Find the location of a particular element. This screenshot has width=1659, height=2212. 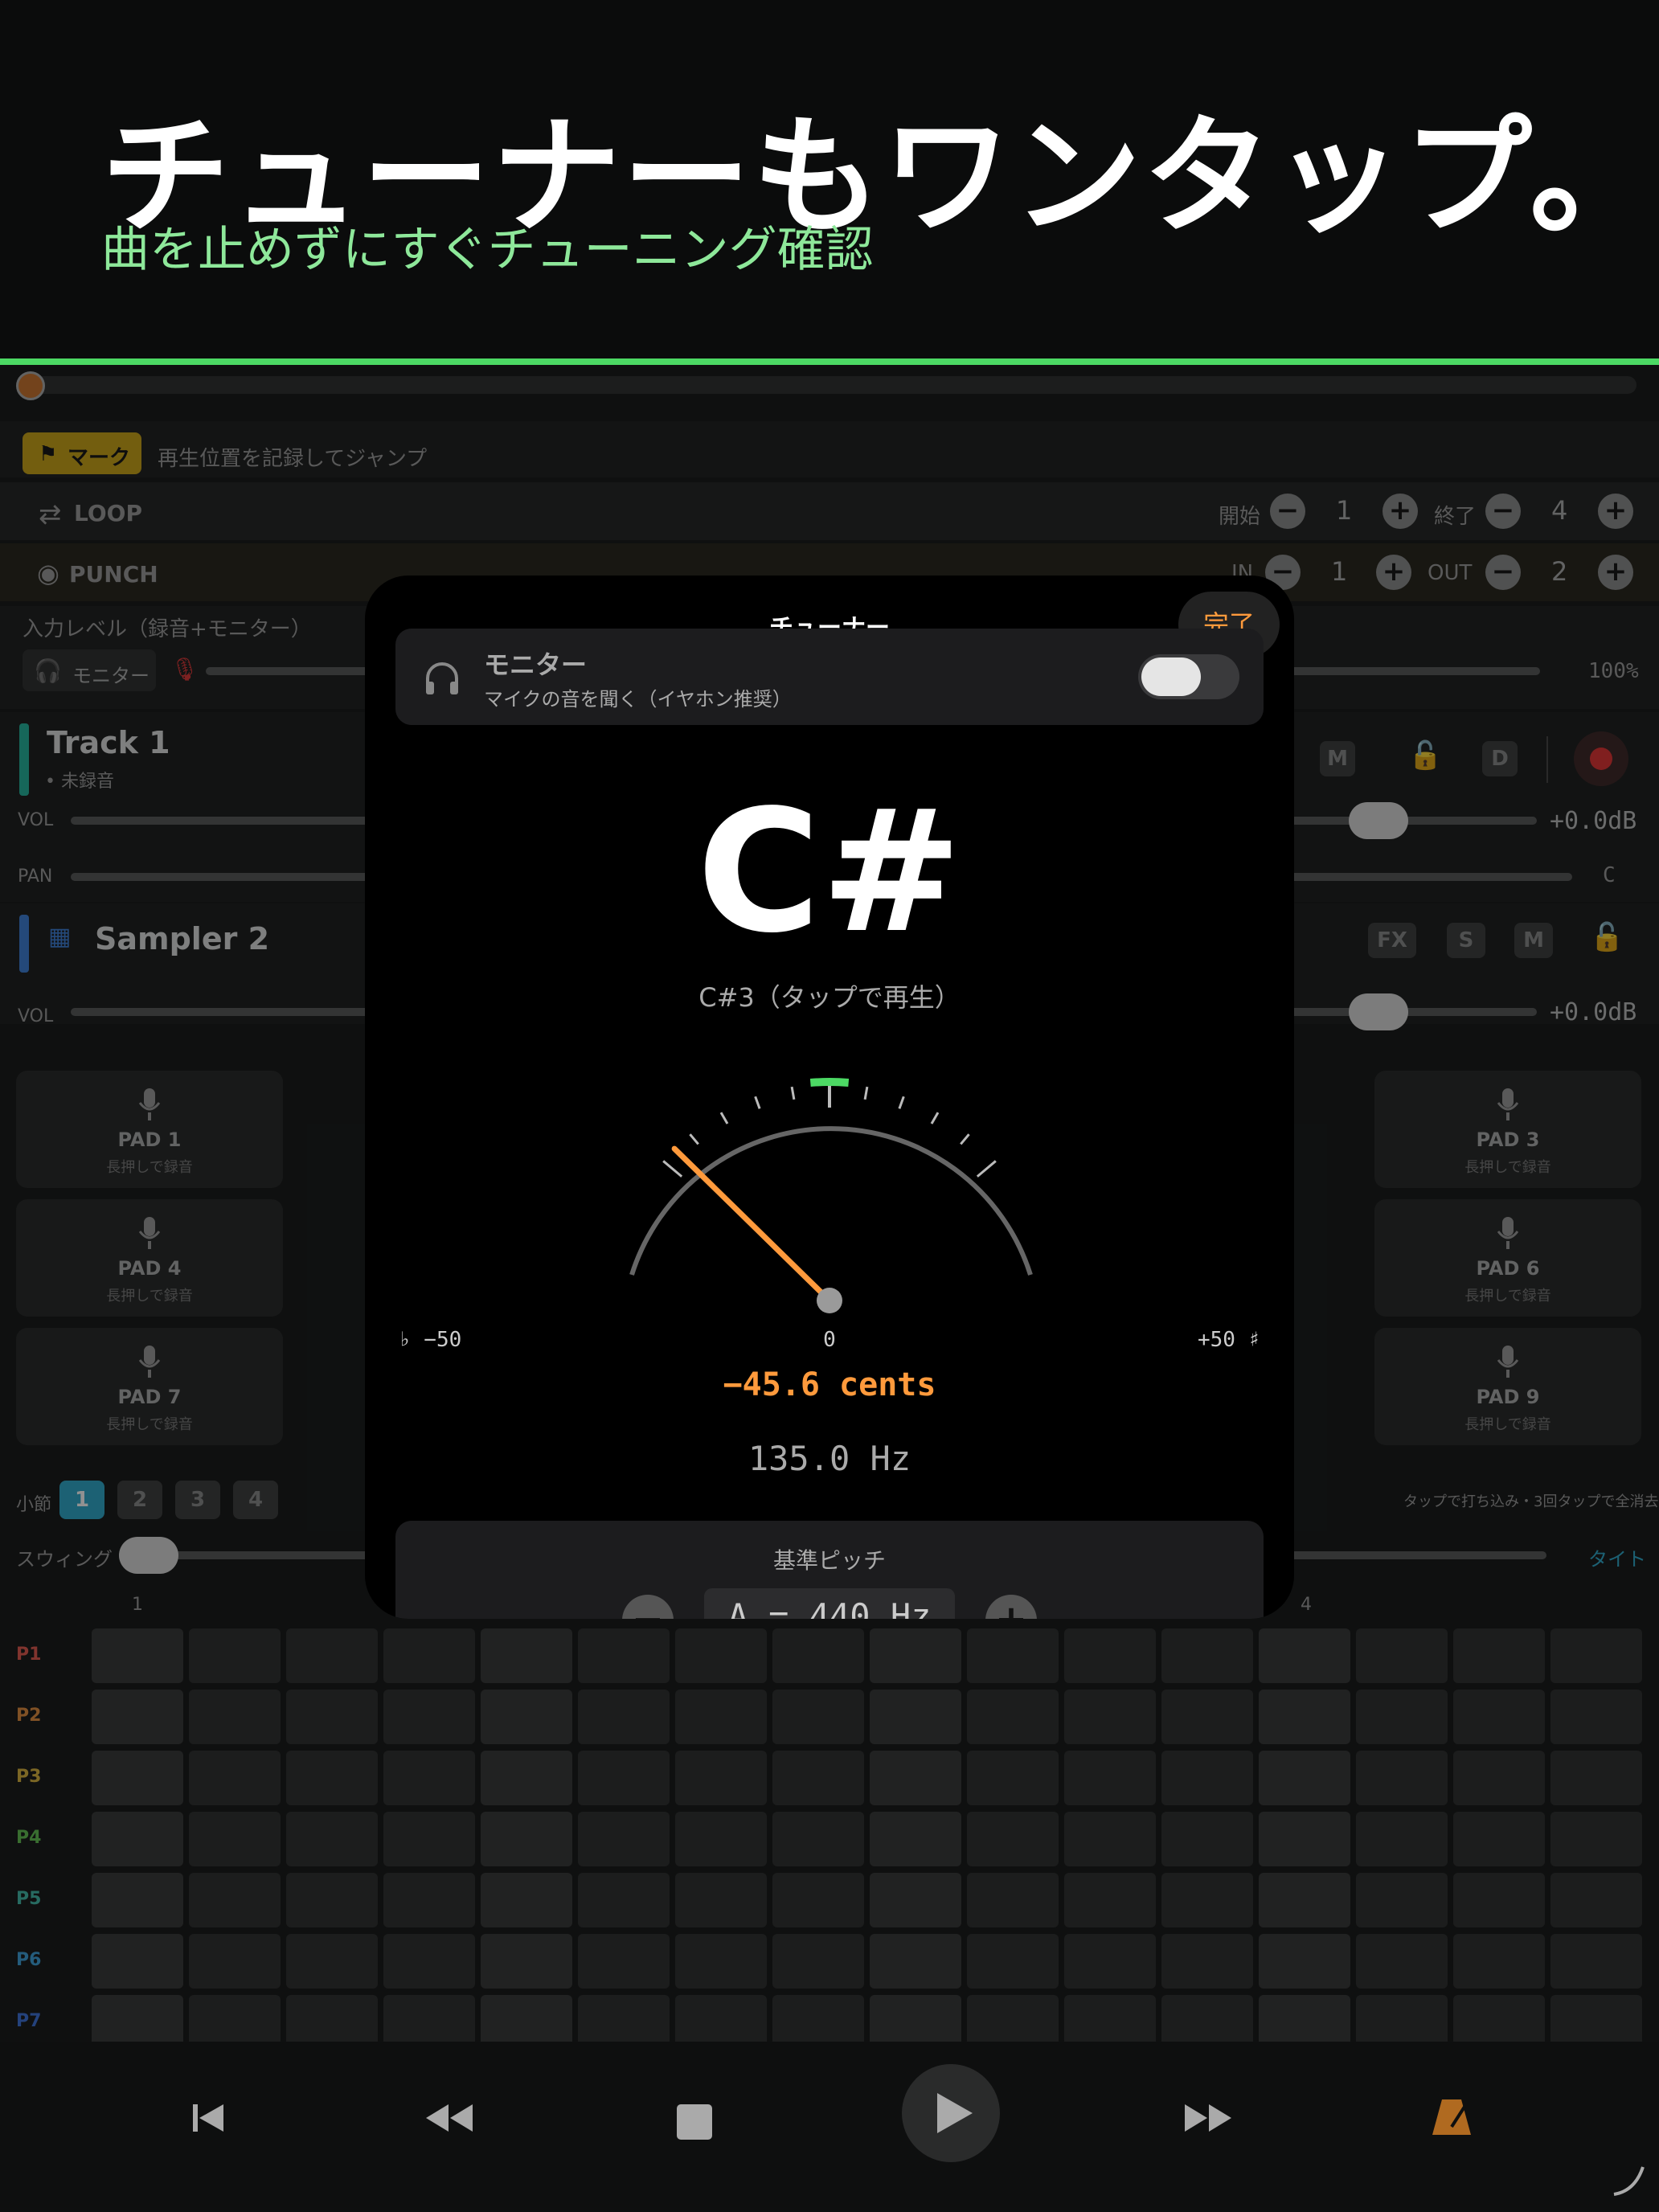

skip-back-icon is located at coordinates (208, 2118).